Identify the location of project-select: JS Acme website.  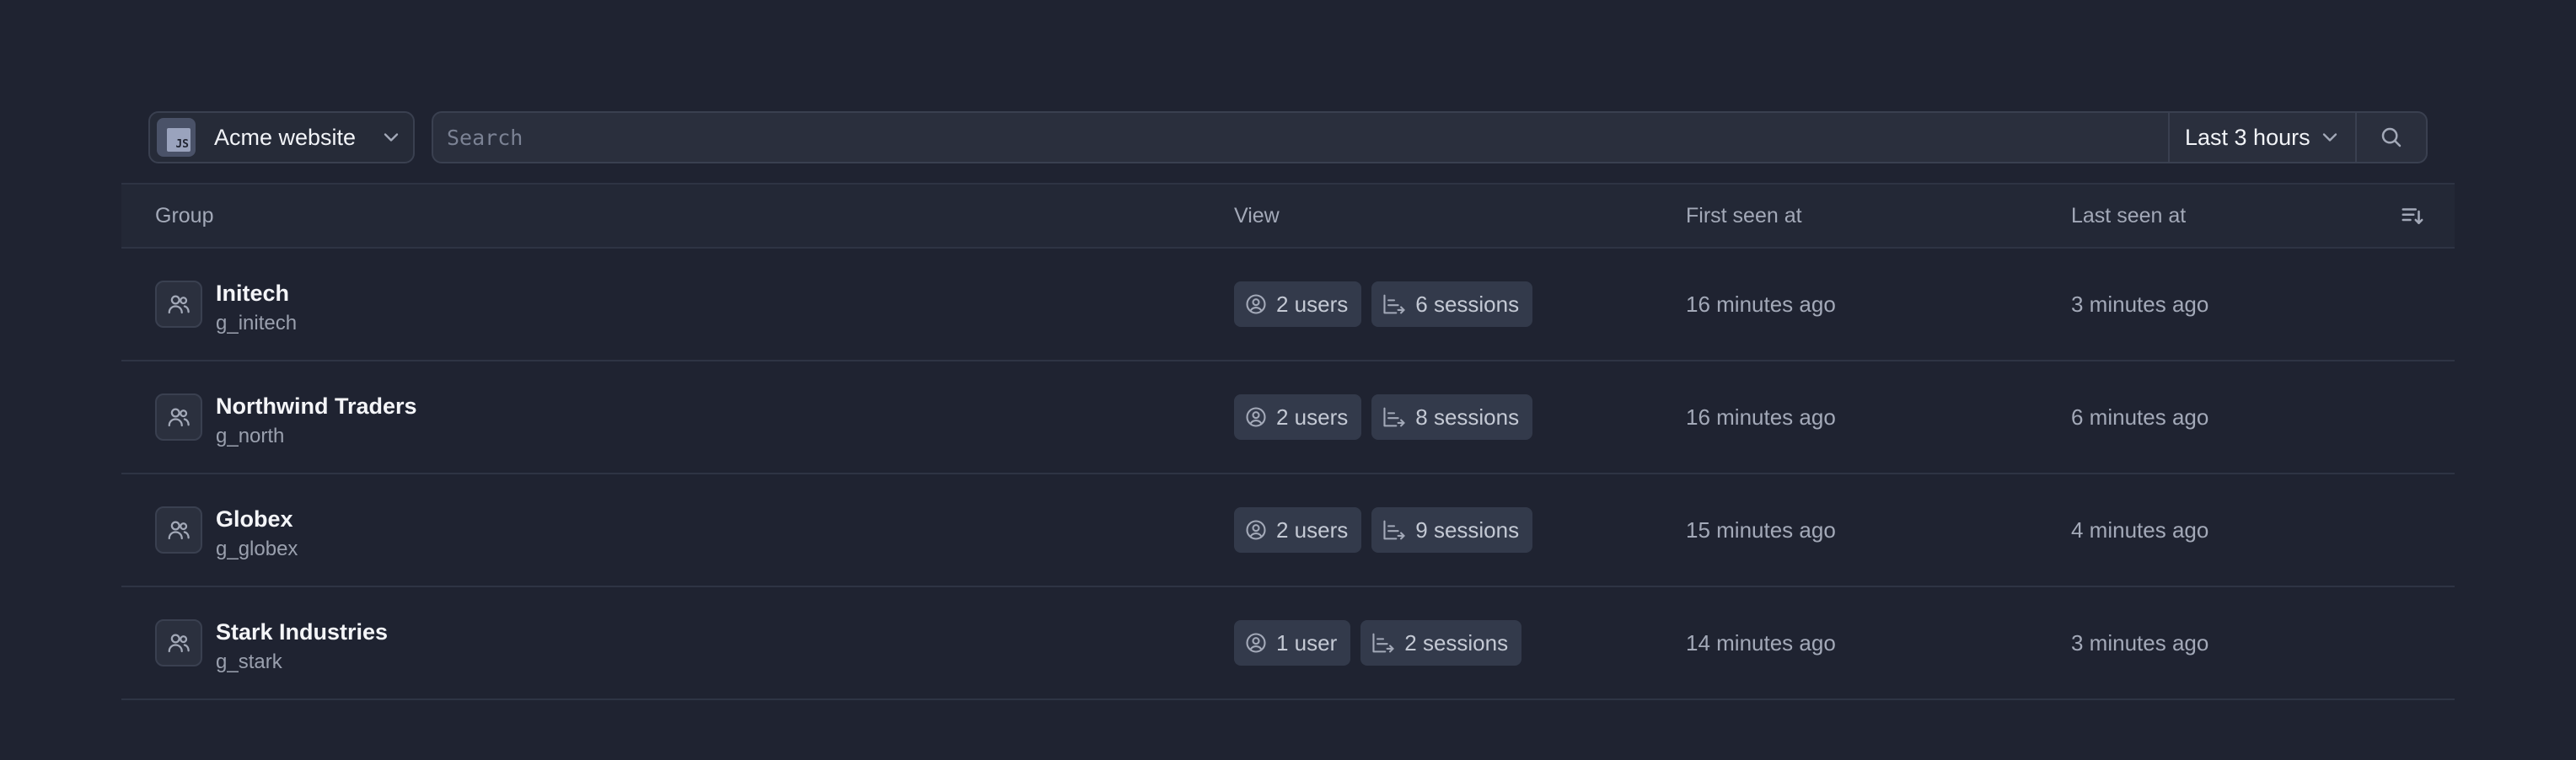
(281, 137).